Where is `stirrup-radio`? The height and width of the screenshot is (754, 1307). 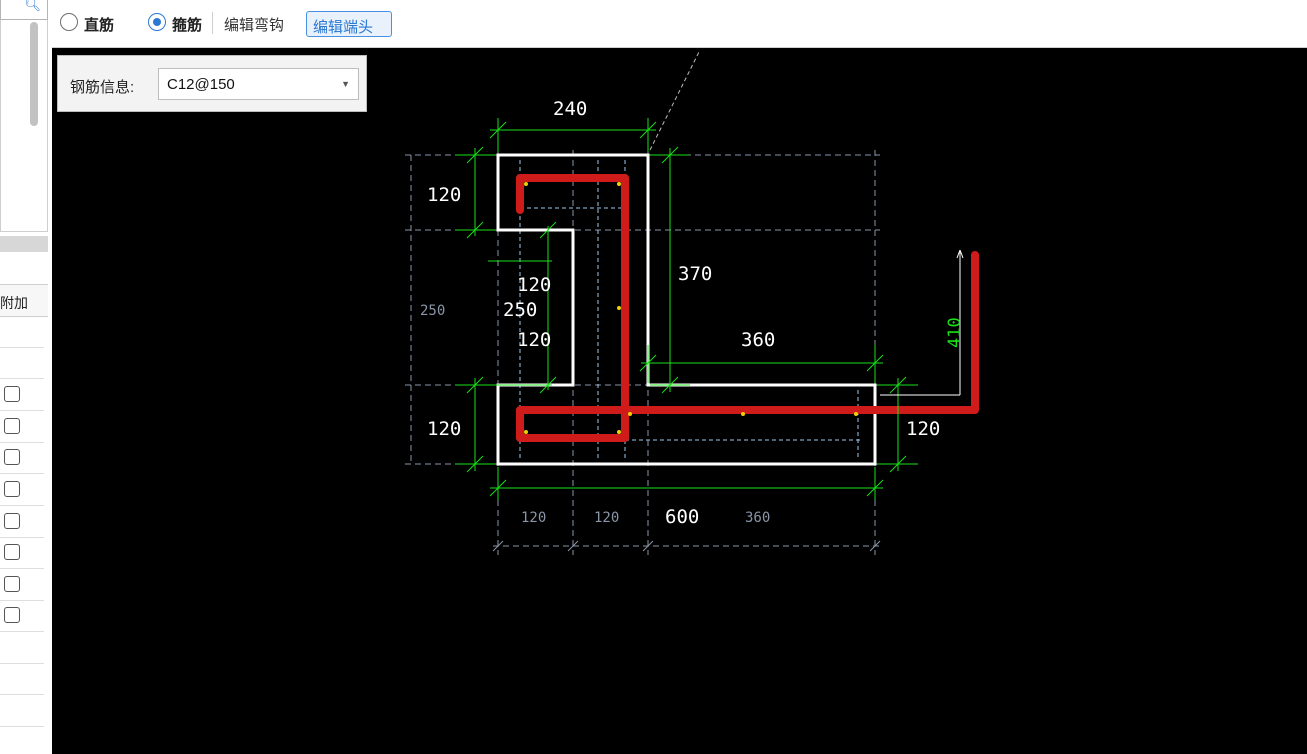
stirrup-radio is located at coordinates (157, 22).